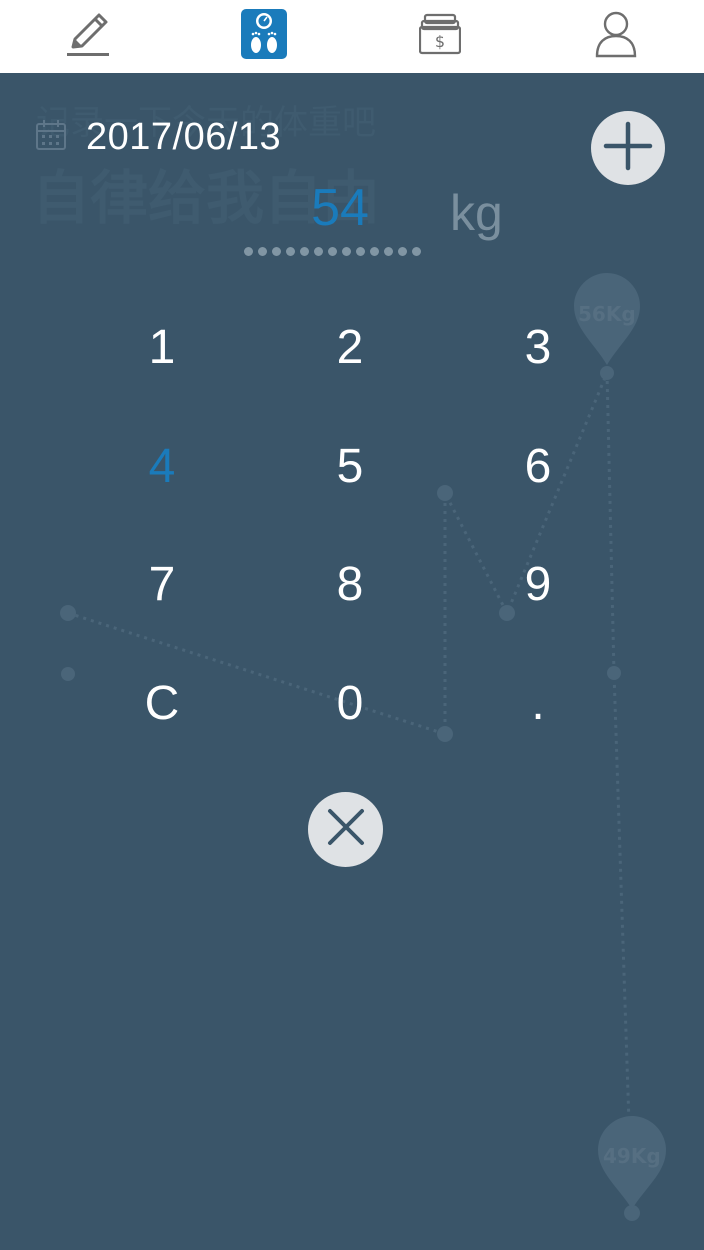 The height and width of the screenshot is (1250, 704). Describe the element at coordinates (538, 466) in the screenshot. I see `key-6: 6` at that location.